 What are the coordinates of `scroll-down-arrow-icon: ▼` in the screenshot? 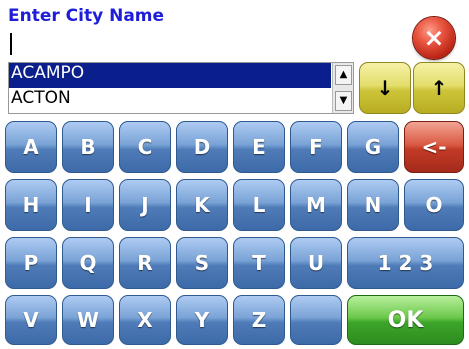 It's located at (343, 101).